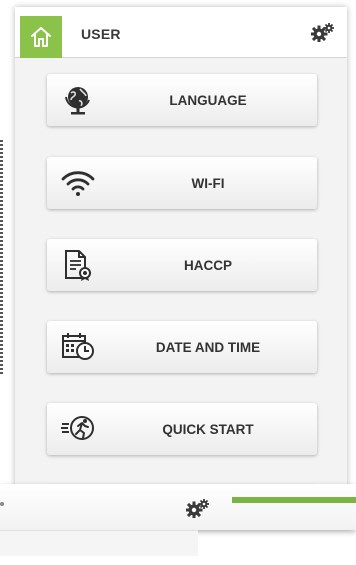 This screenshot has height=565, width=356. I want to click on date-and-time-label: DATE AND TIME, so click(208, 347).